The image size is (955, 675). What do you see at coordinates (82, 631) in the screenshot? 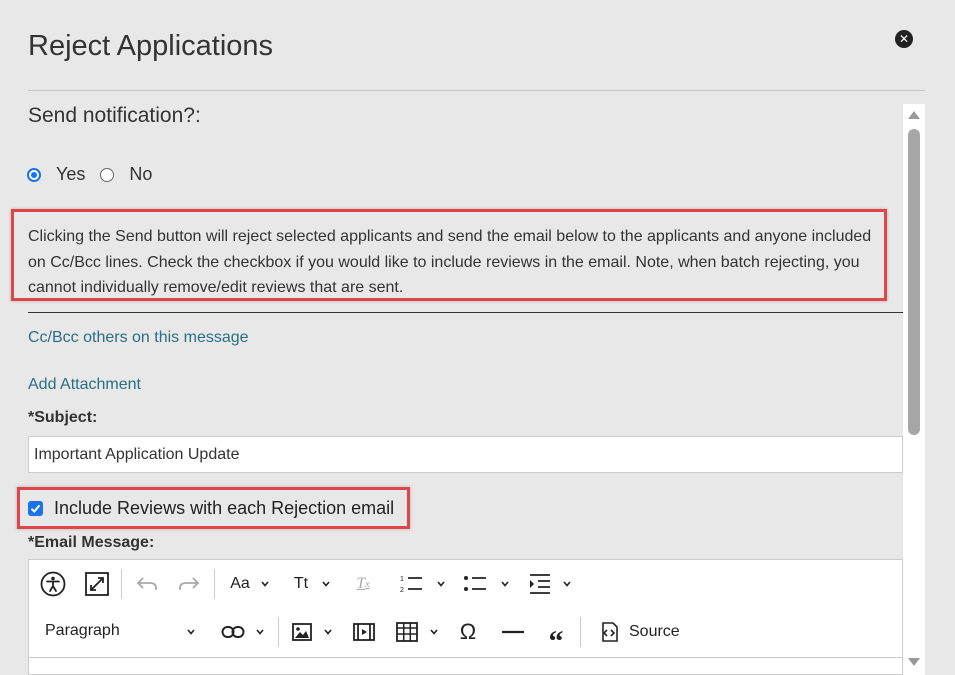
I see `paragraph-format-dropdown: Paragraph` at bounding box center [82, 631].